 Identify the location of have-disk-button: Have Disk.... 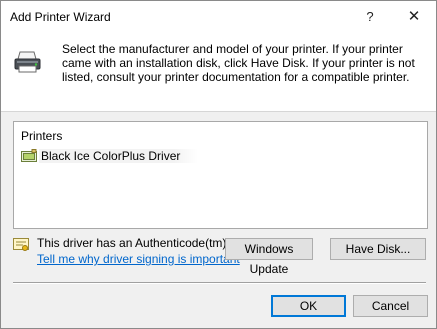
(378, 249).